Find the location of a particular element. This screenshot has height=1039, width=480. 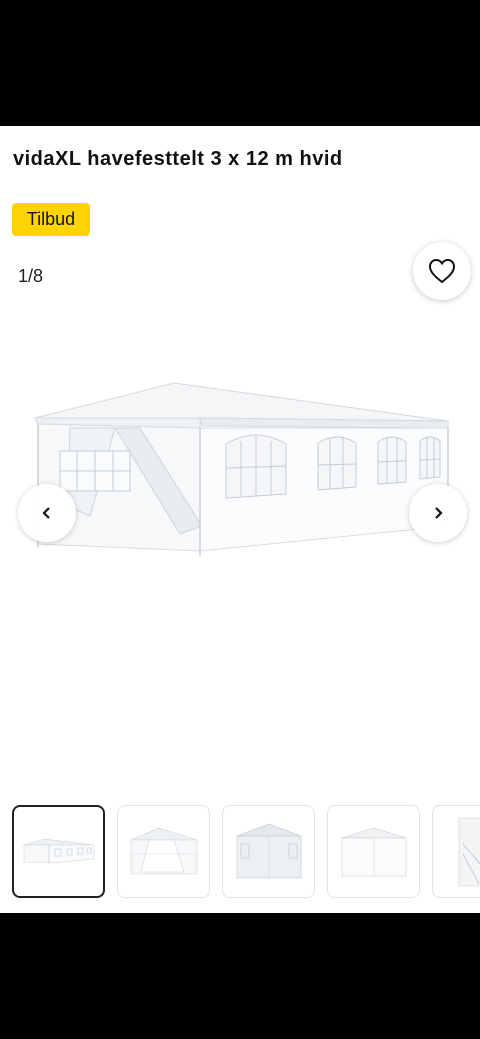

gallery-counter: 1/8 is located at coordinates (31, 276).